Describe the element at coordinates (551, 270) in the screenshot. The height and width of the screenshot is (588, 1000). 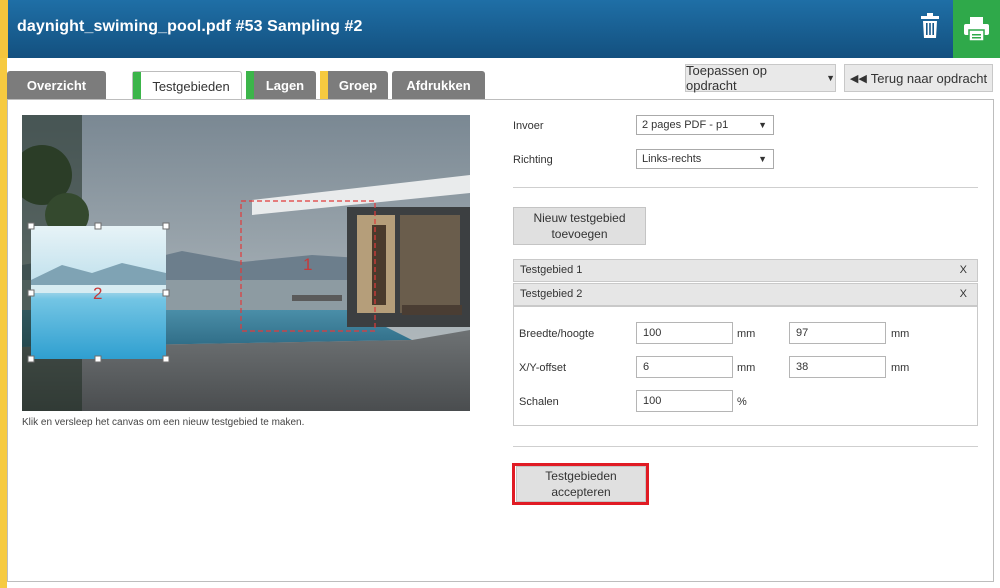
I see `test-area-title: Testgebied 1` at that location.